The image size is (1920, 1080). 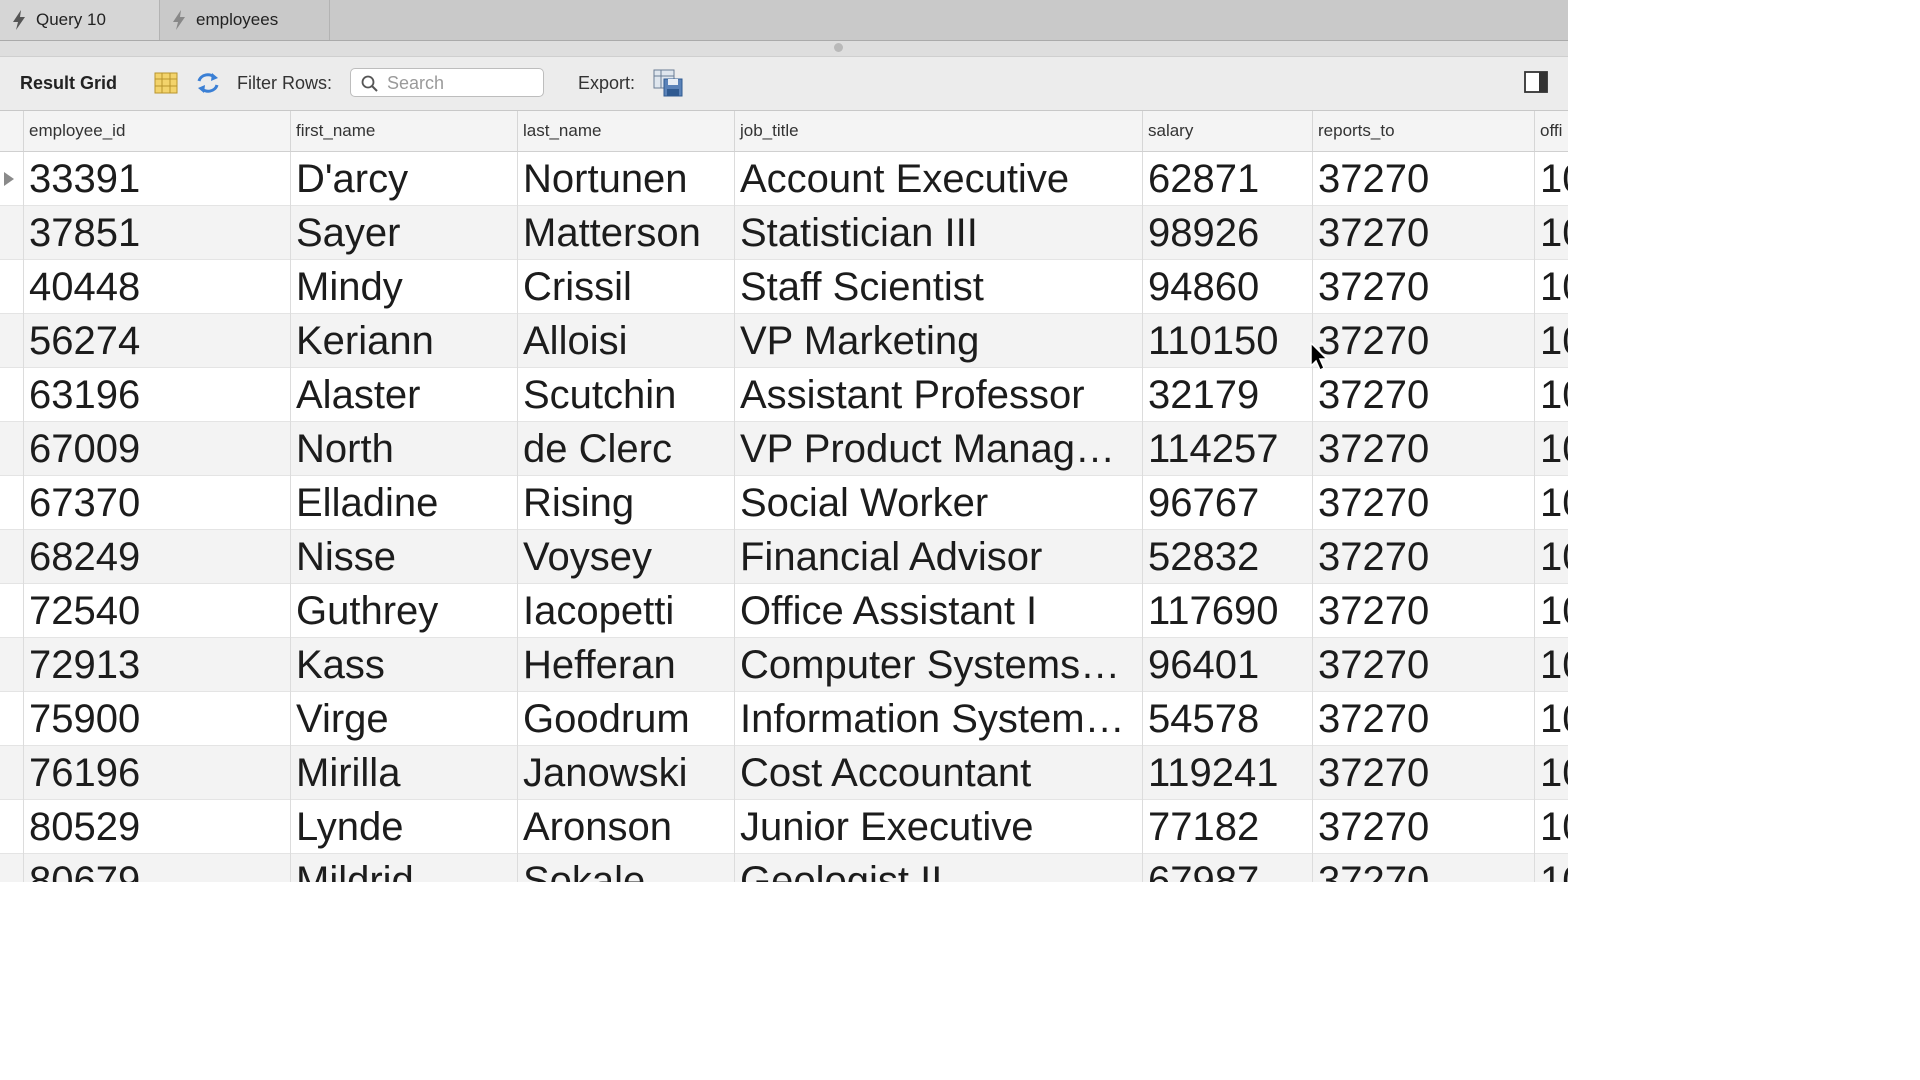 What do you see at coordinates (156, 449) in the screenshot?
I see `cell-employee-id: 67009` at bounding box center [156, 449].